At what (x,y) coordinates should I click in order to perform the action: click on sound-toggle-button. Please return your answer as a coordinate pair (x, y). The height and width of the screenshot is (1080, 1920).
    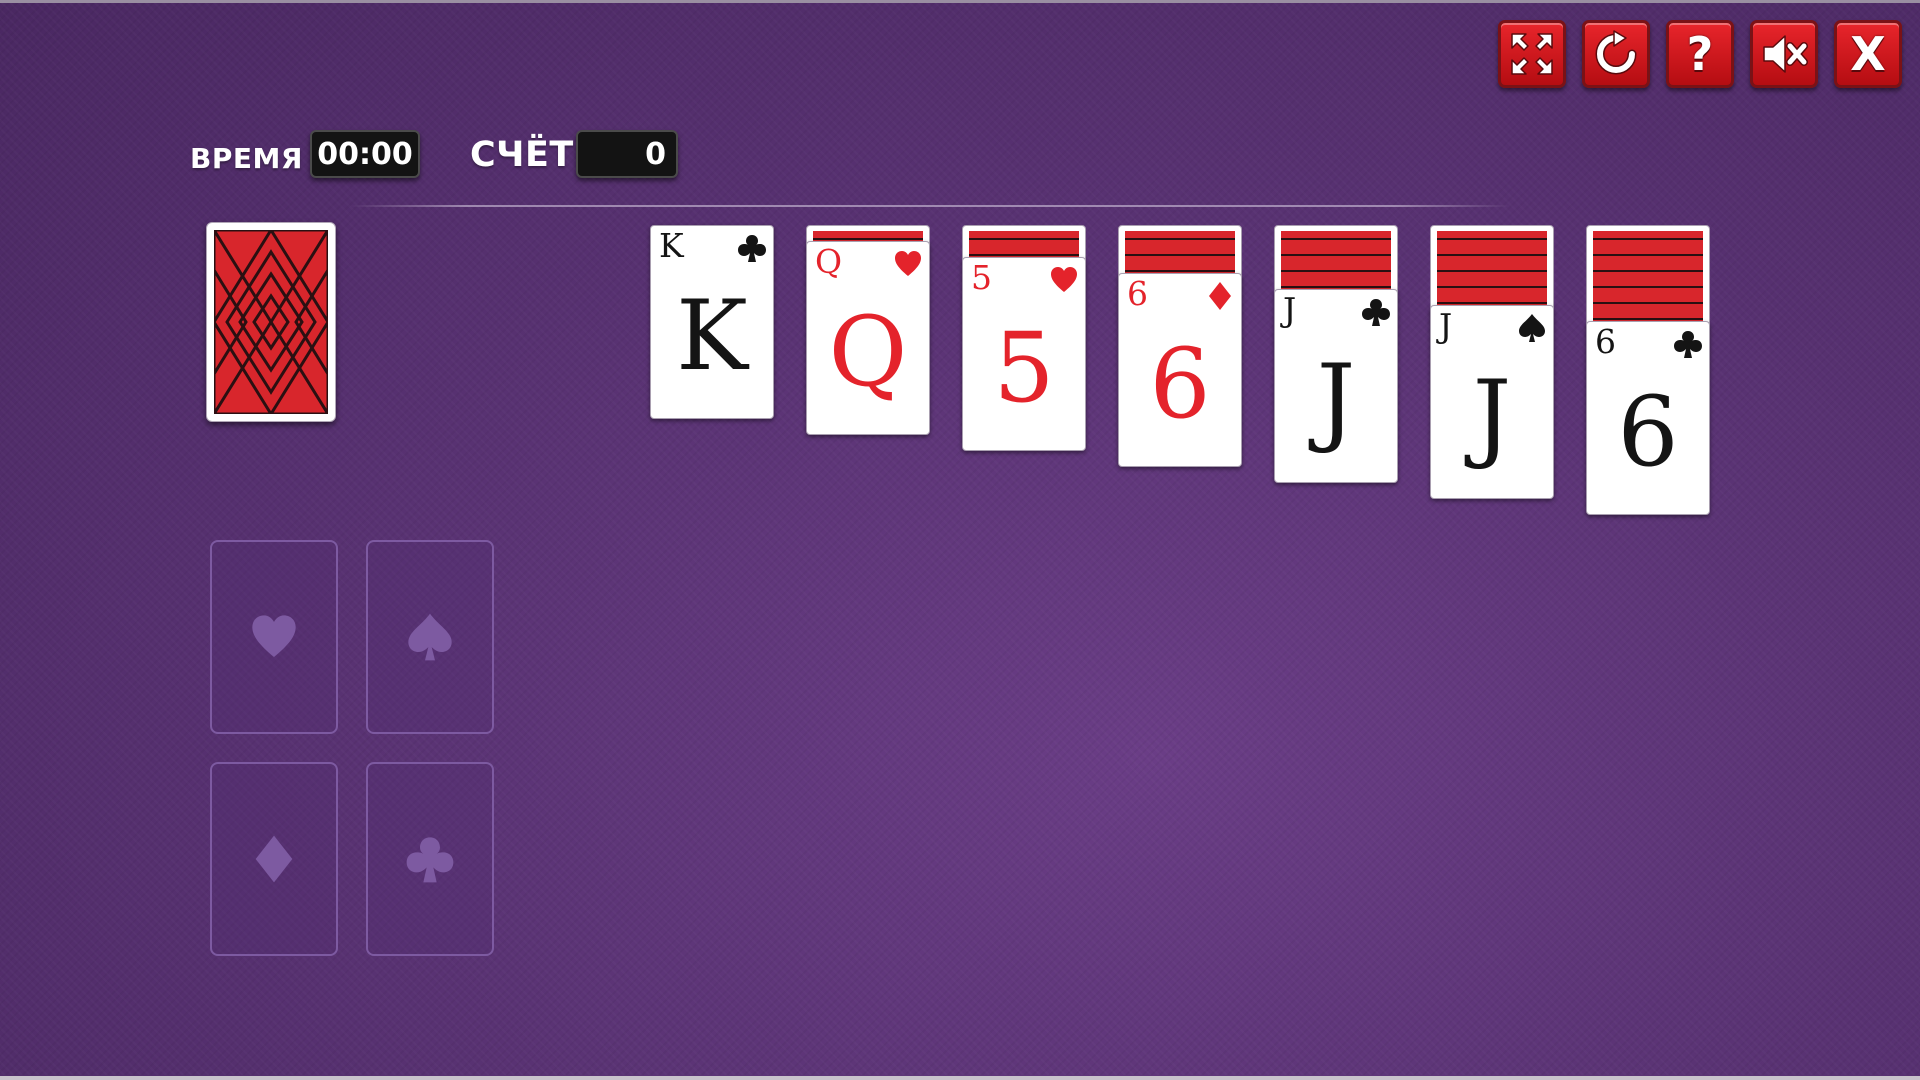
    Looking at the image, I should click on (1784, 54).